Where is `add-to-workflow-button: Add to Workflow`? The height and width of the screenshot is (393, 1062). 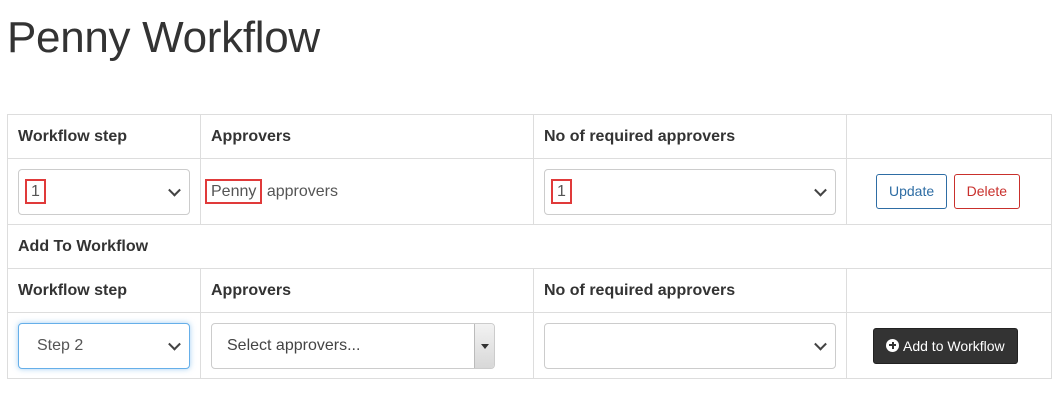 add-to-workflow-button: Add to Workflow is located at coordinates (945, 345).